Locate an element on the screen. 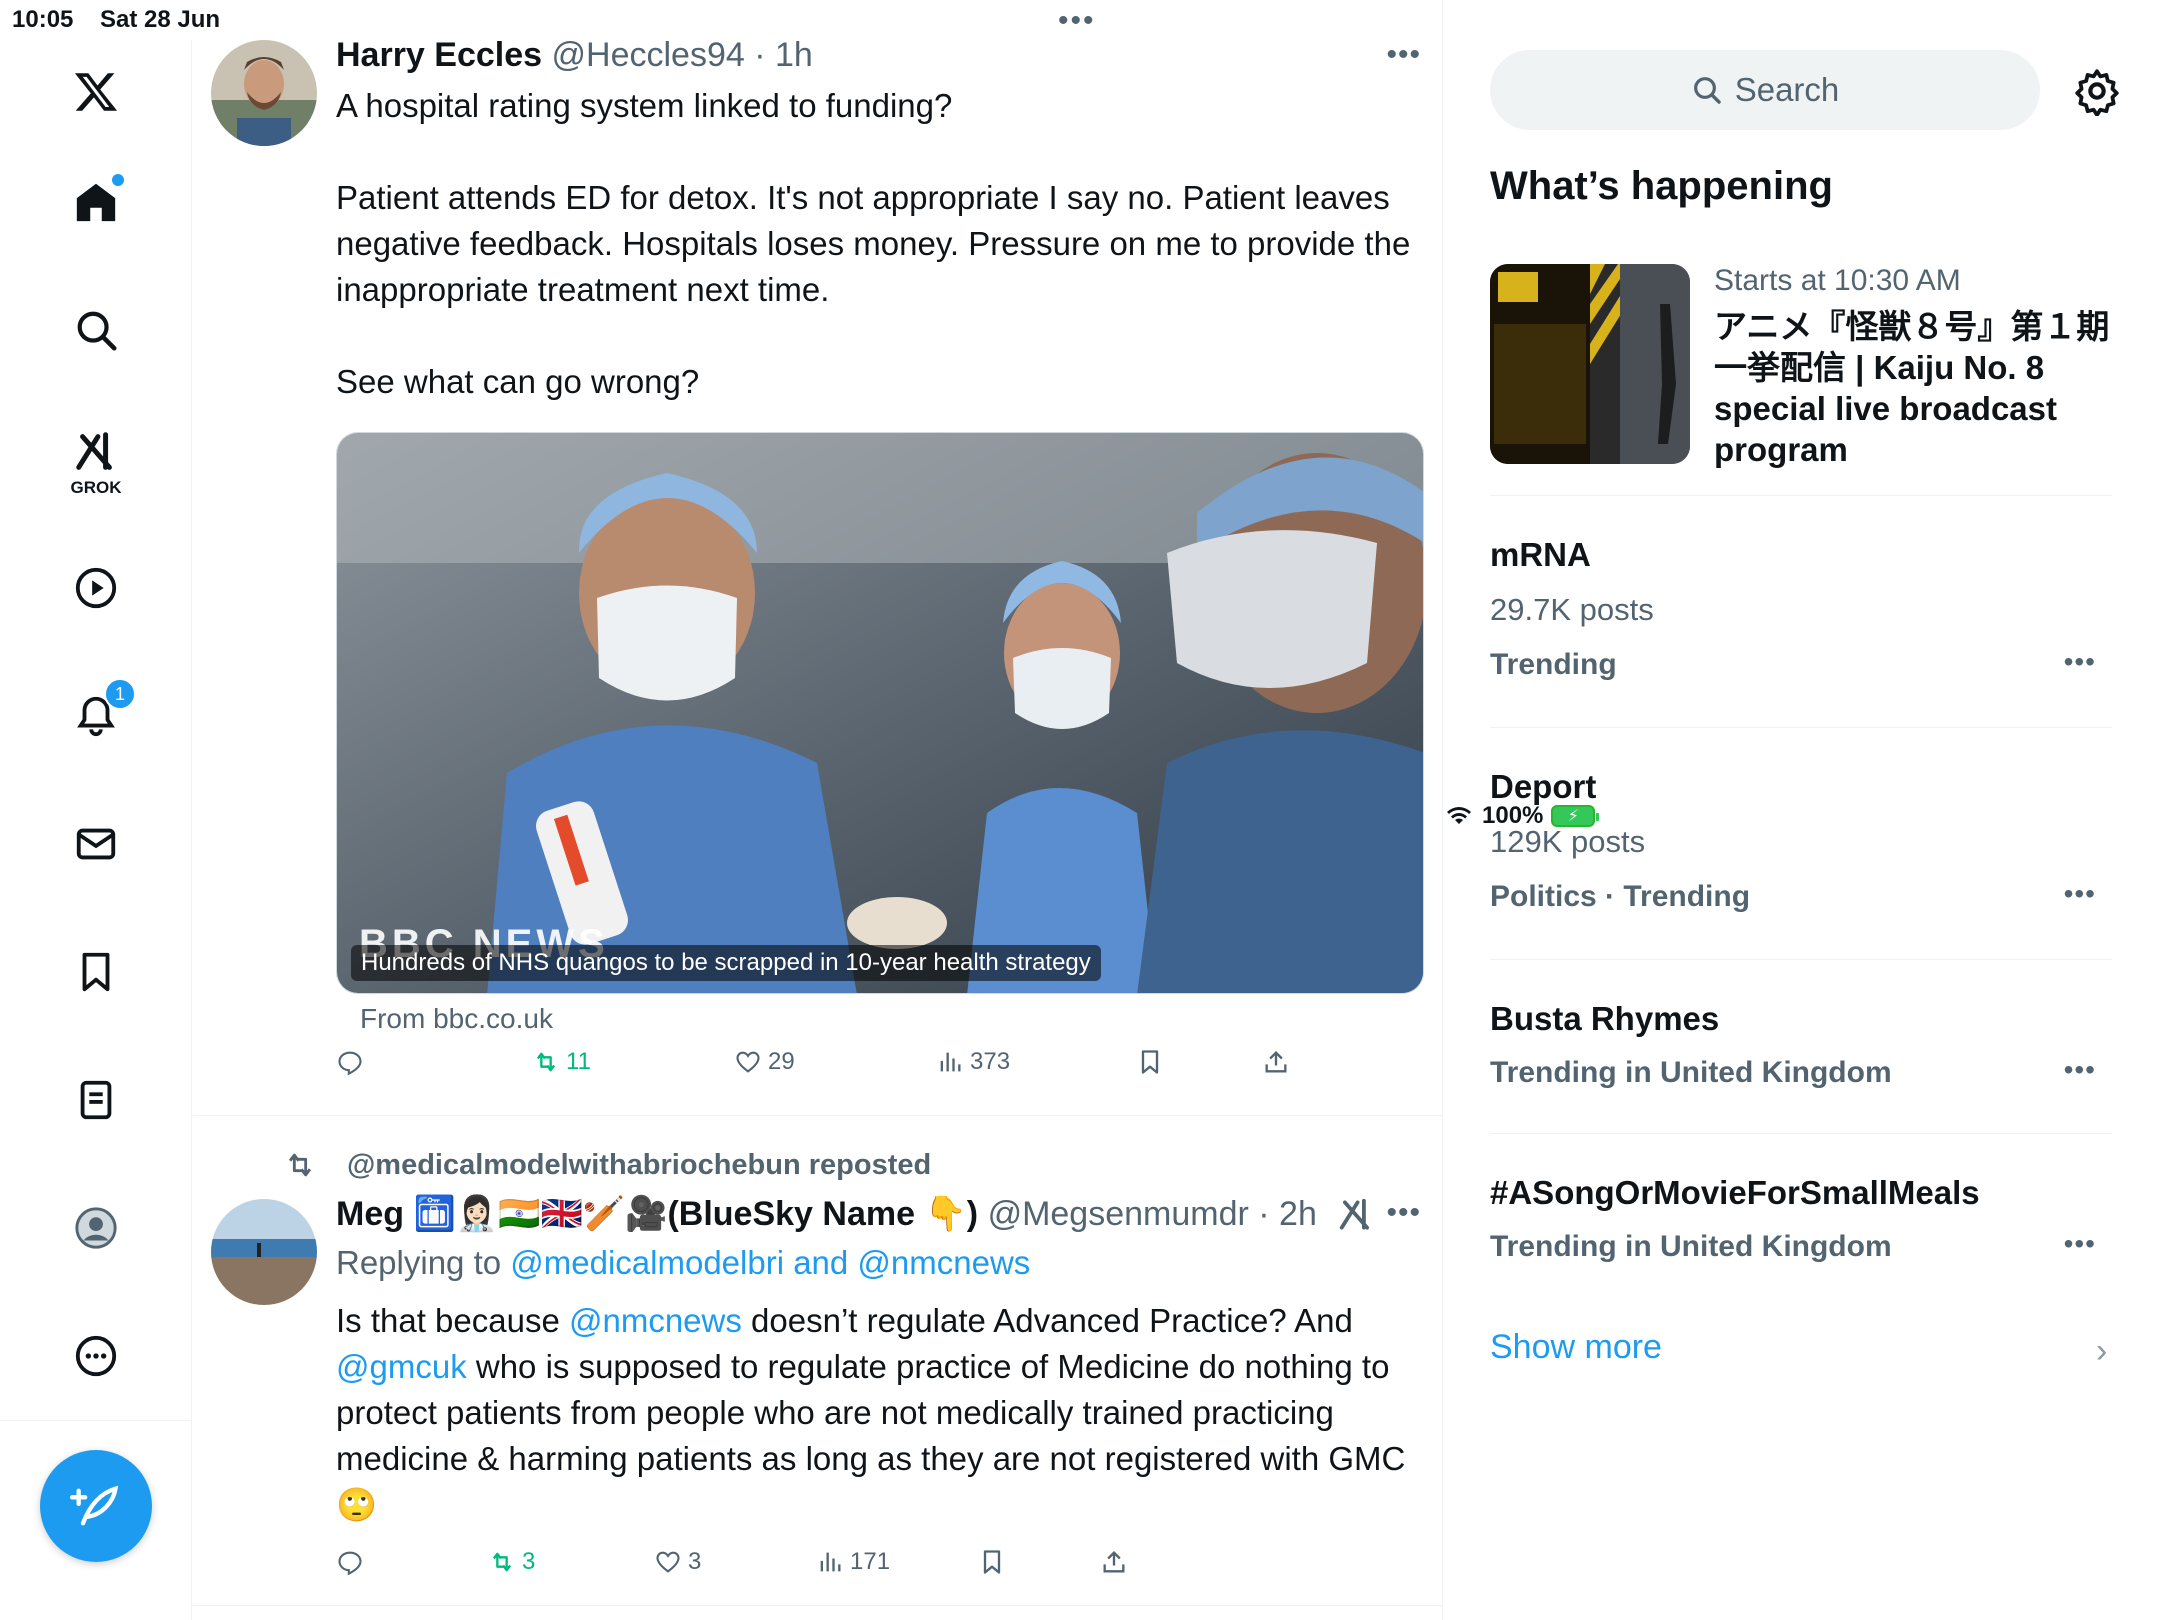 This screenshot has height=1620, width=2160. author-handle: @Heccles94 is located at coordinates (648, 55).